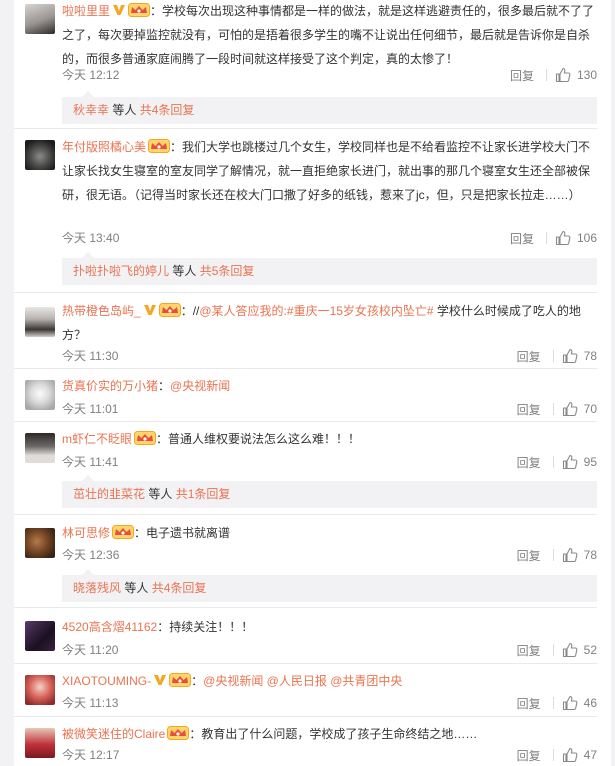 Image resolution: width=615 pixels, height=766 pixels. Describe the element at coordinates (203, 494) in the screenshot. I see `sub-reply-count: 共1条回复` at that location.